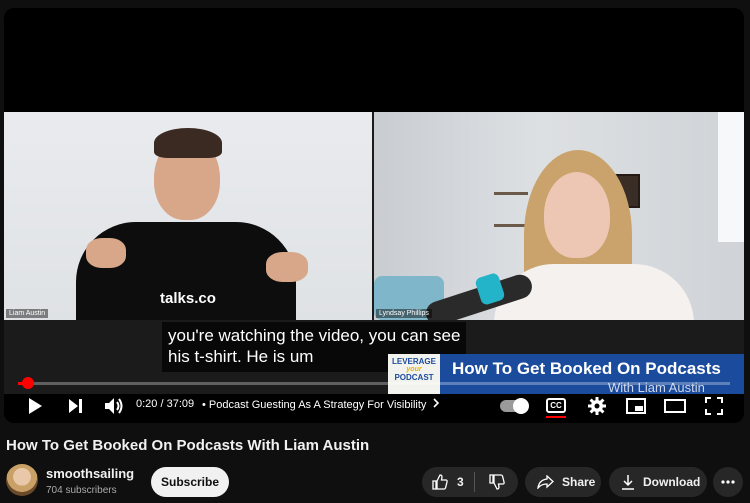 The image size is (750, 503). I want to click on more-actions-button, so click(728, 482).